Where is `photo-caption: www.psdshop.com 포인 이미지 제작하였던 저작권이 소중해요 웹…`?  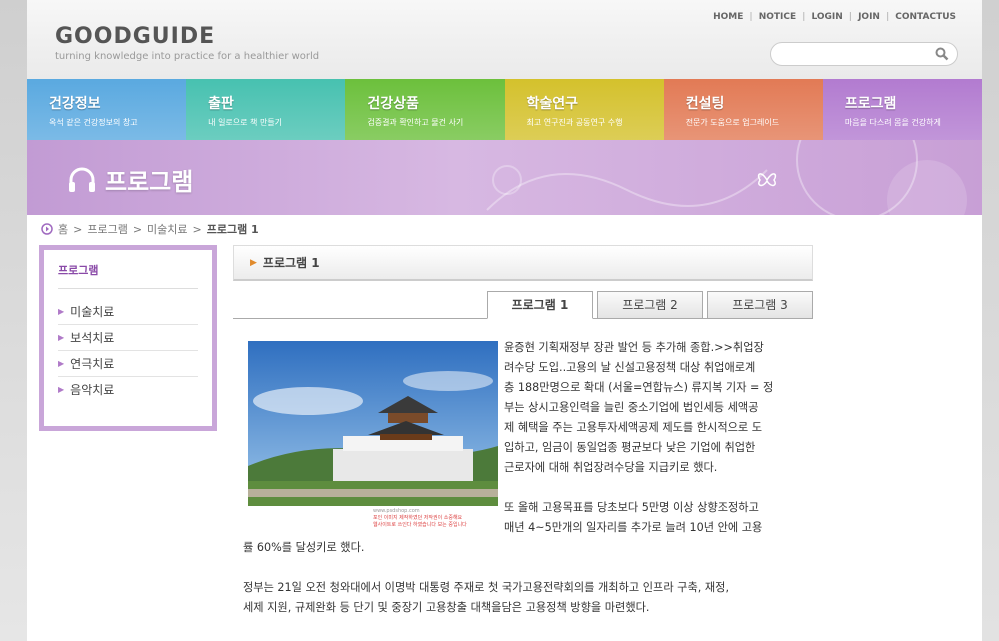 photo-caption: www.psdshop.com 포인 이미지 제작하였던 저작권이 소중해요 웹… is located at coordinates (435, 518).